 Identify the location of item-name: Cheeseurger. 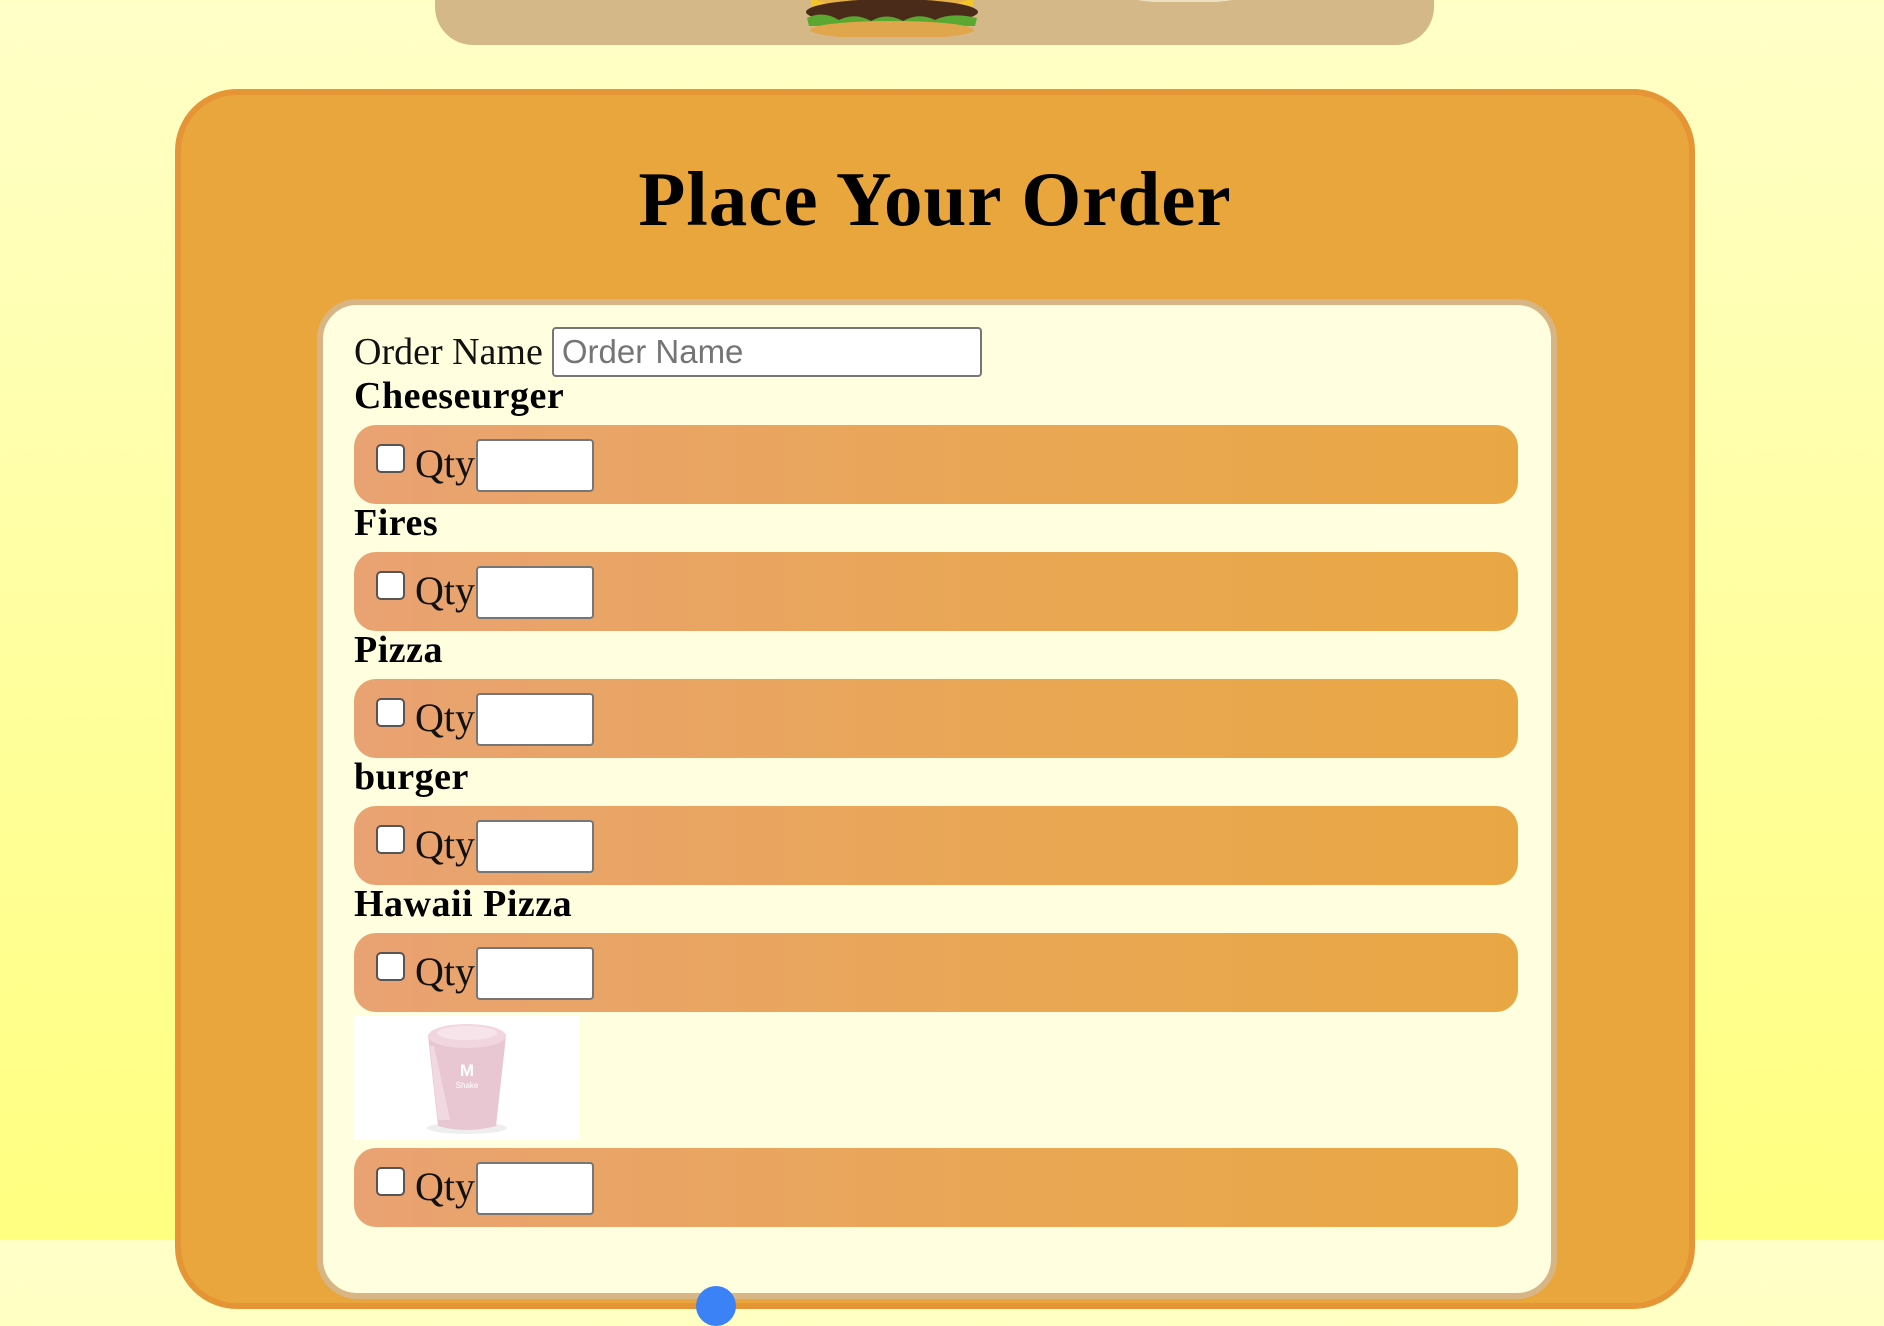
(459, 396).